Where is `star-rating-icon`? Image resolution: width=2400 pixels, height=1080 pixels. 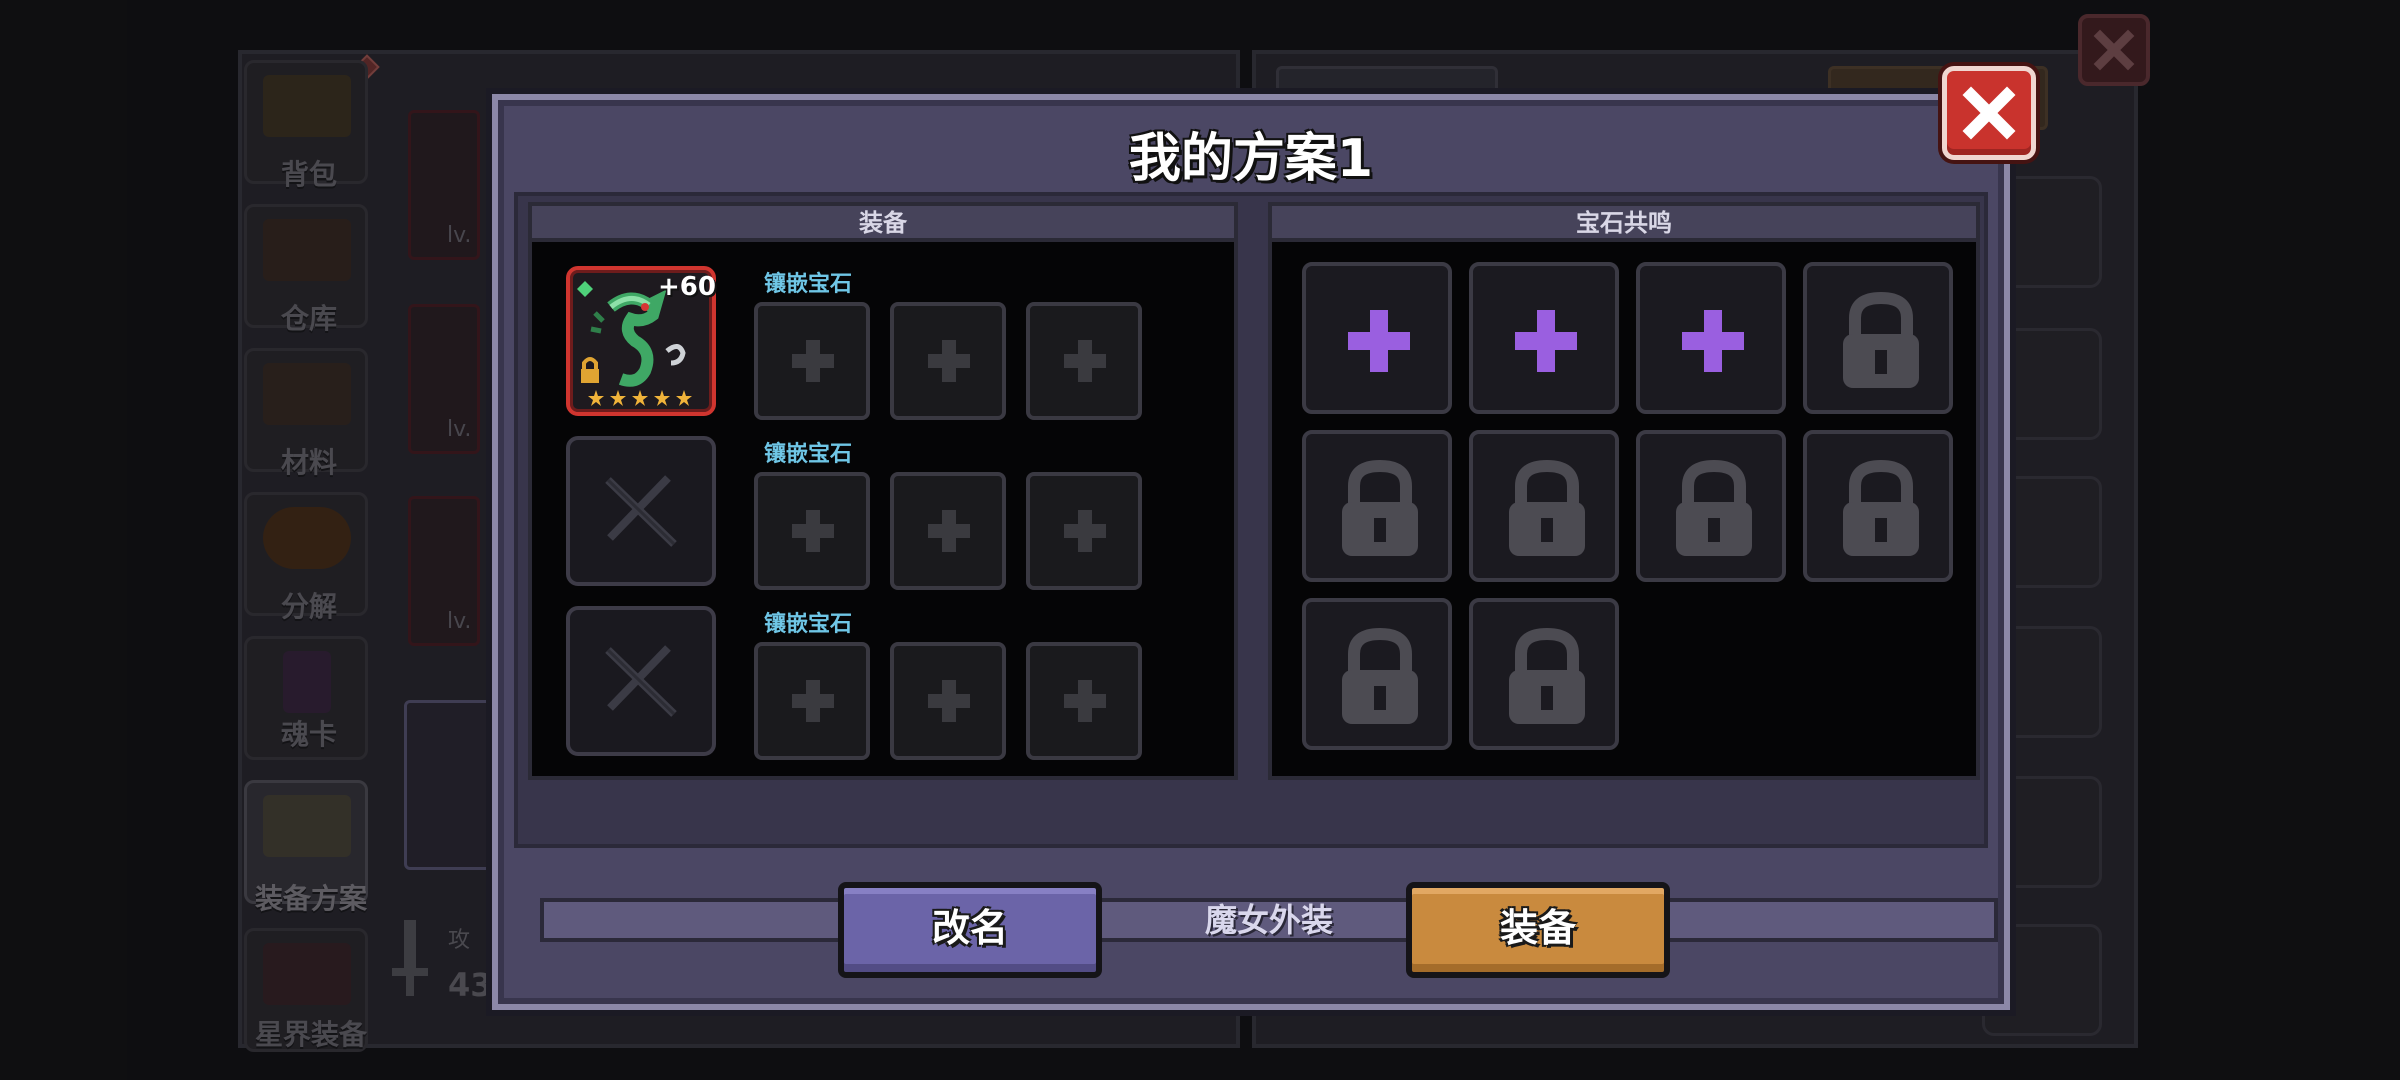 star-rating-icon is located at coordinates (640, 398).